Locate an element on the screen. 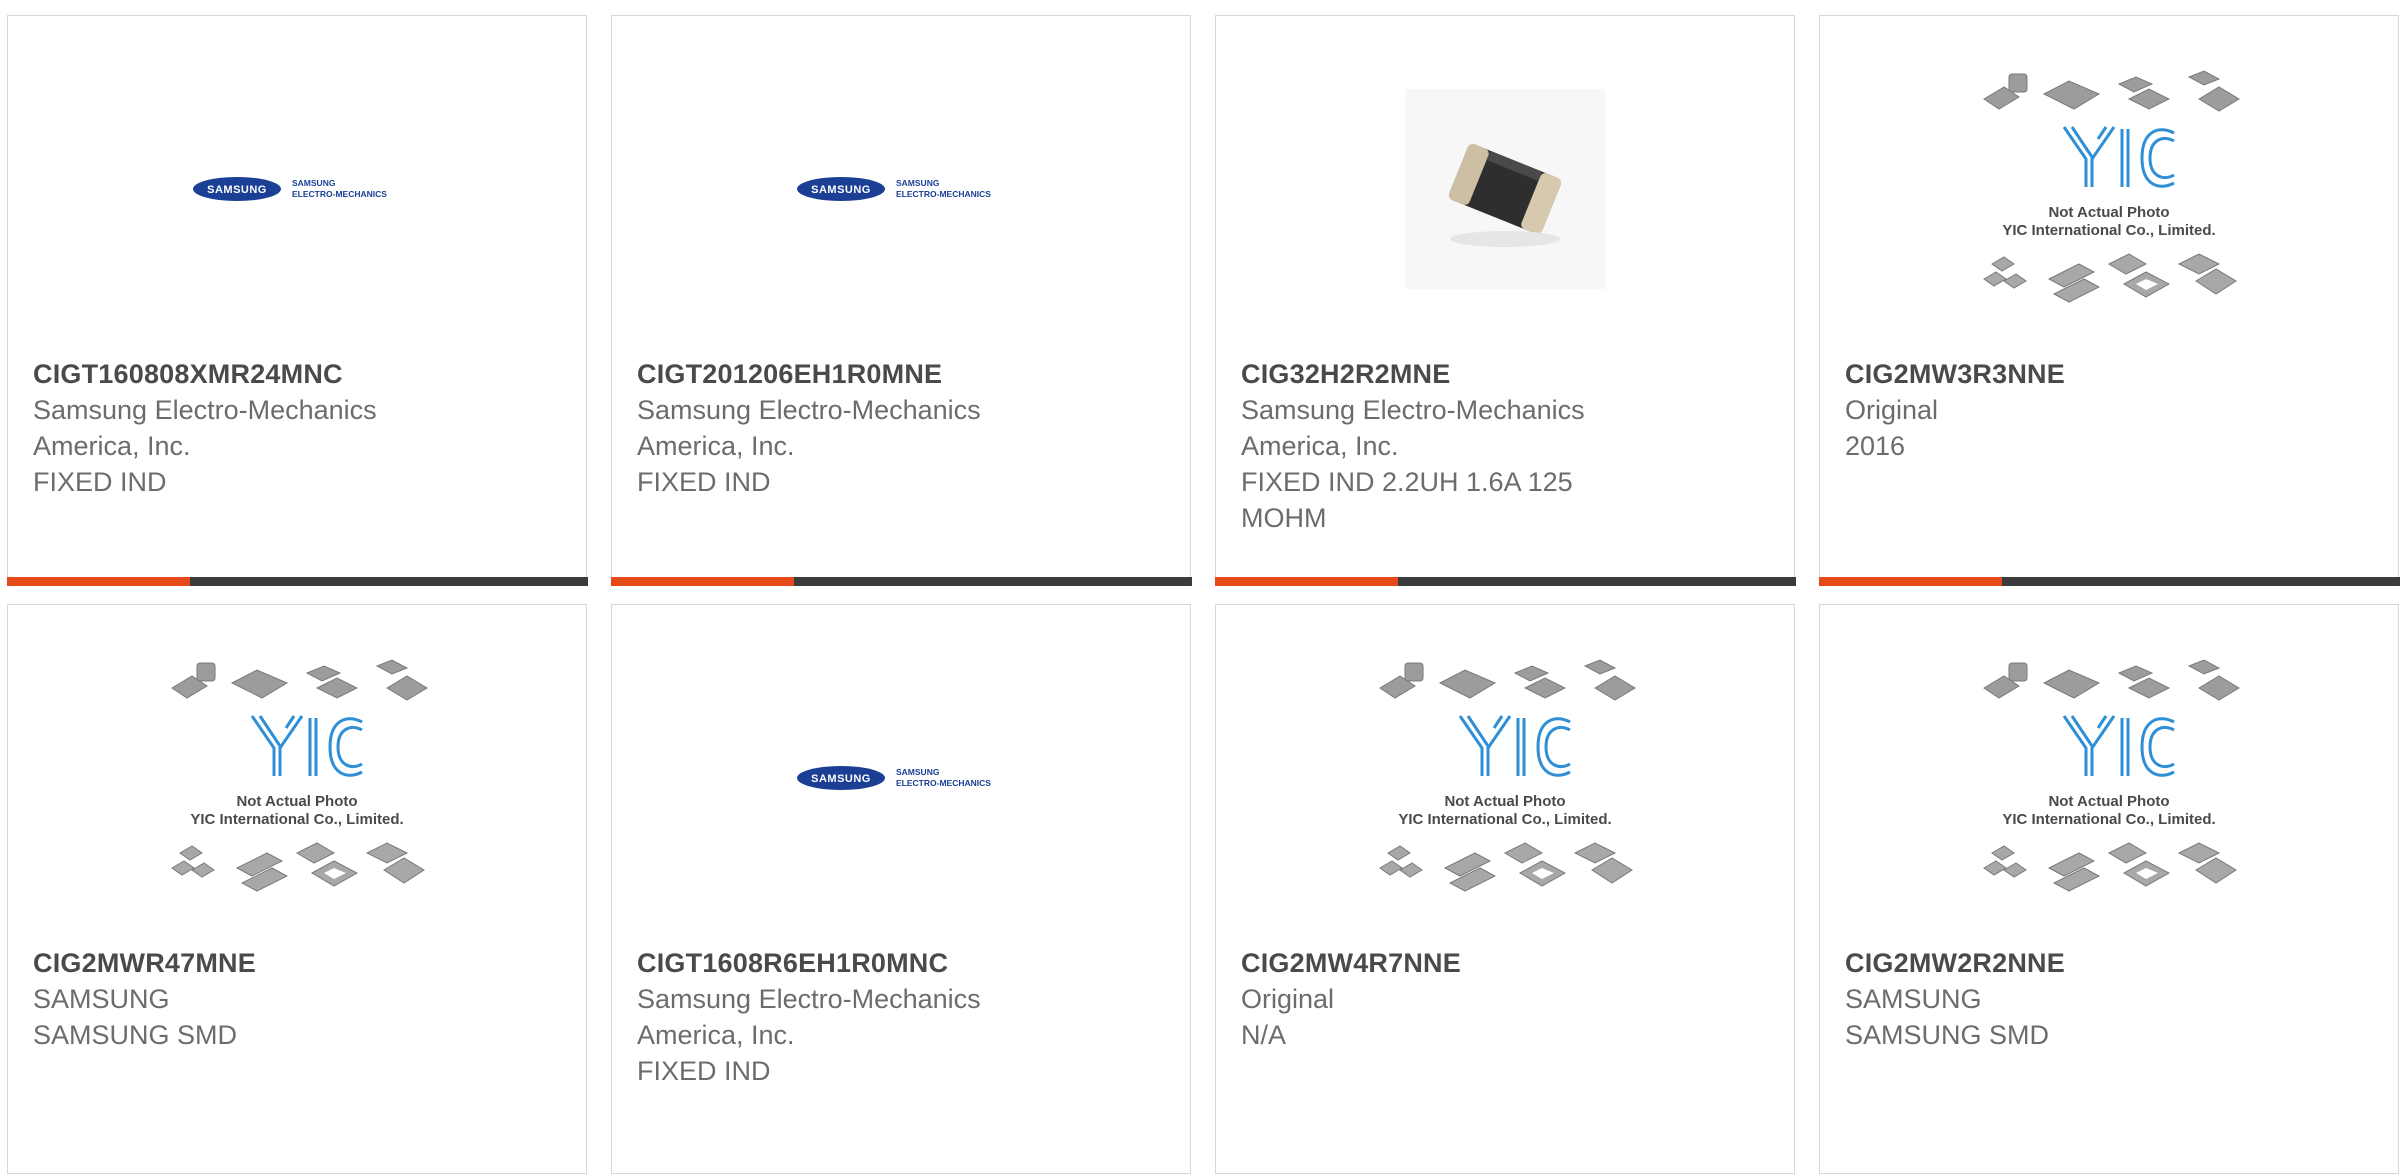  part-number-link: CIGT1608R6EH1R0MNC is located at coordinates (901, 963).